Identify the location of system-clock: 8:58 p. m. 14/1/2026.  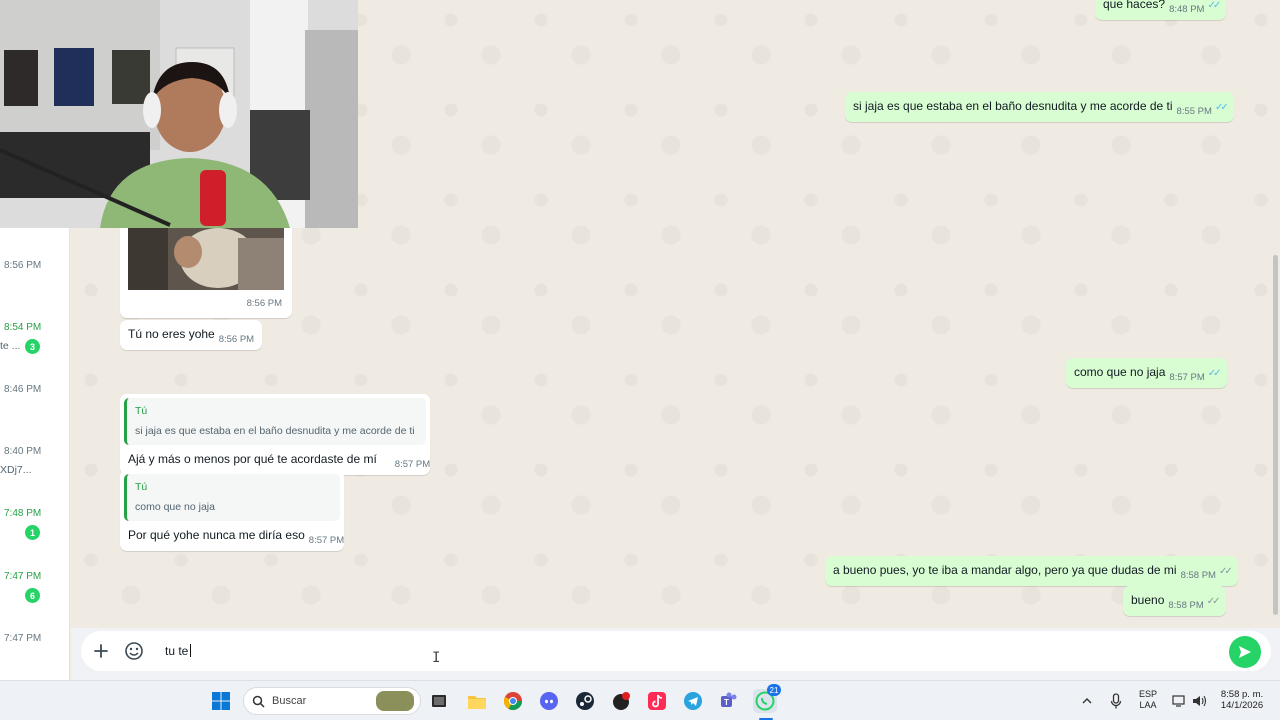
(1242, 700).